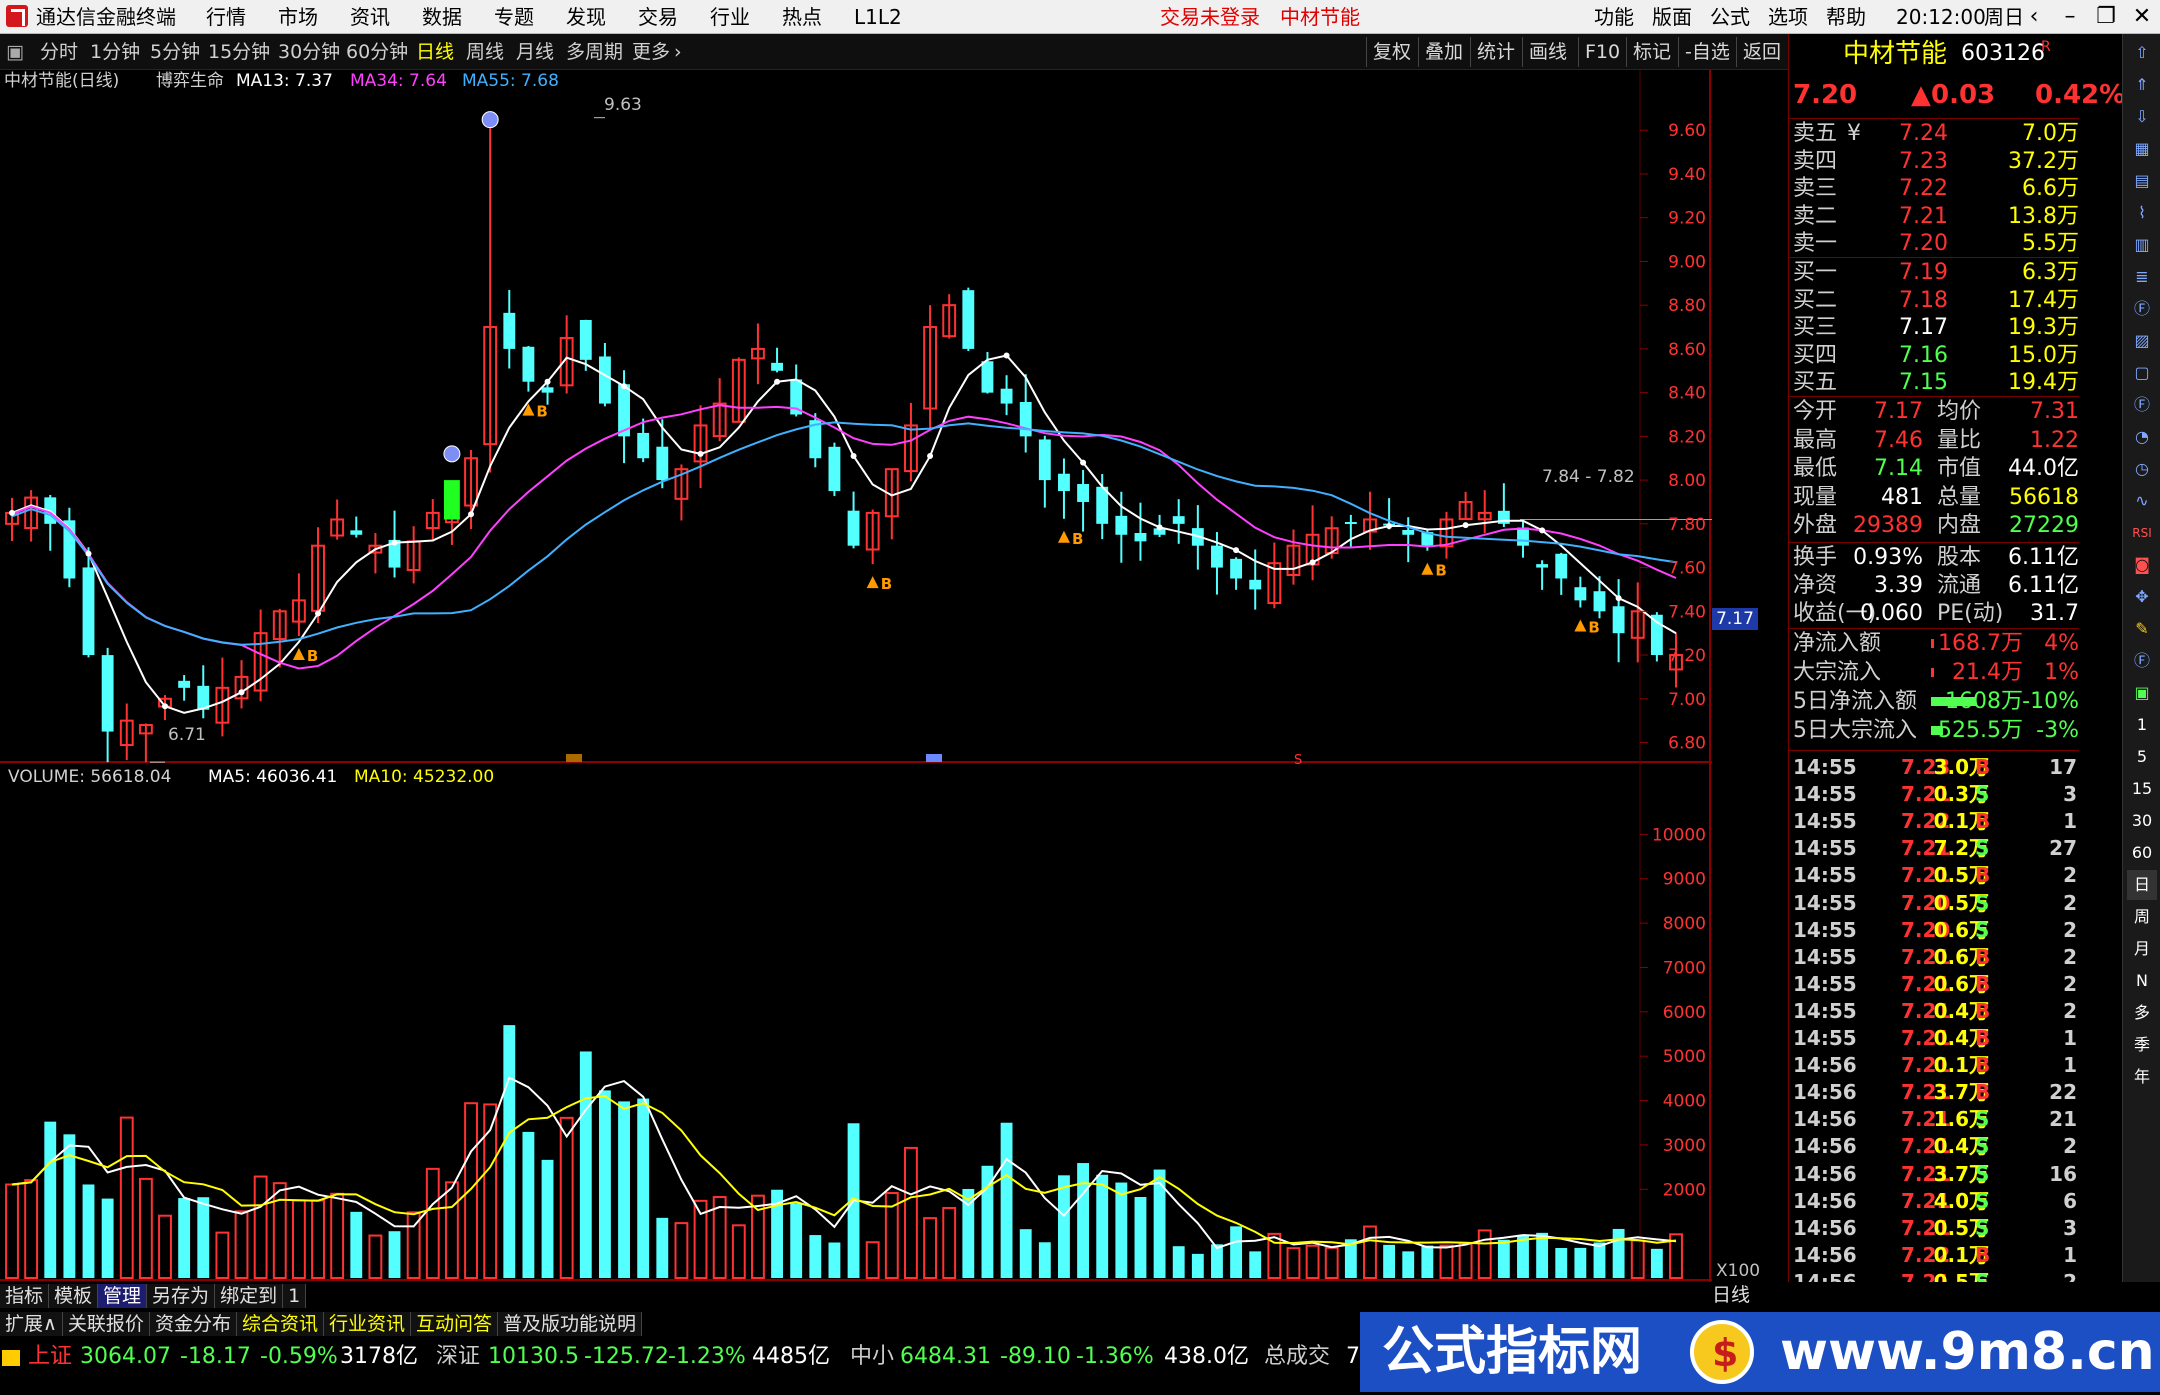  I want to click on menu-l1l2: L1L2, so click(878, 17).